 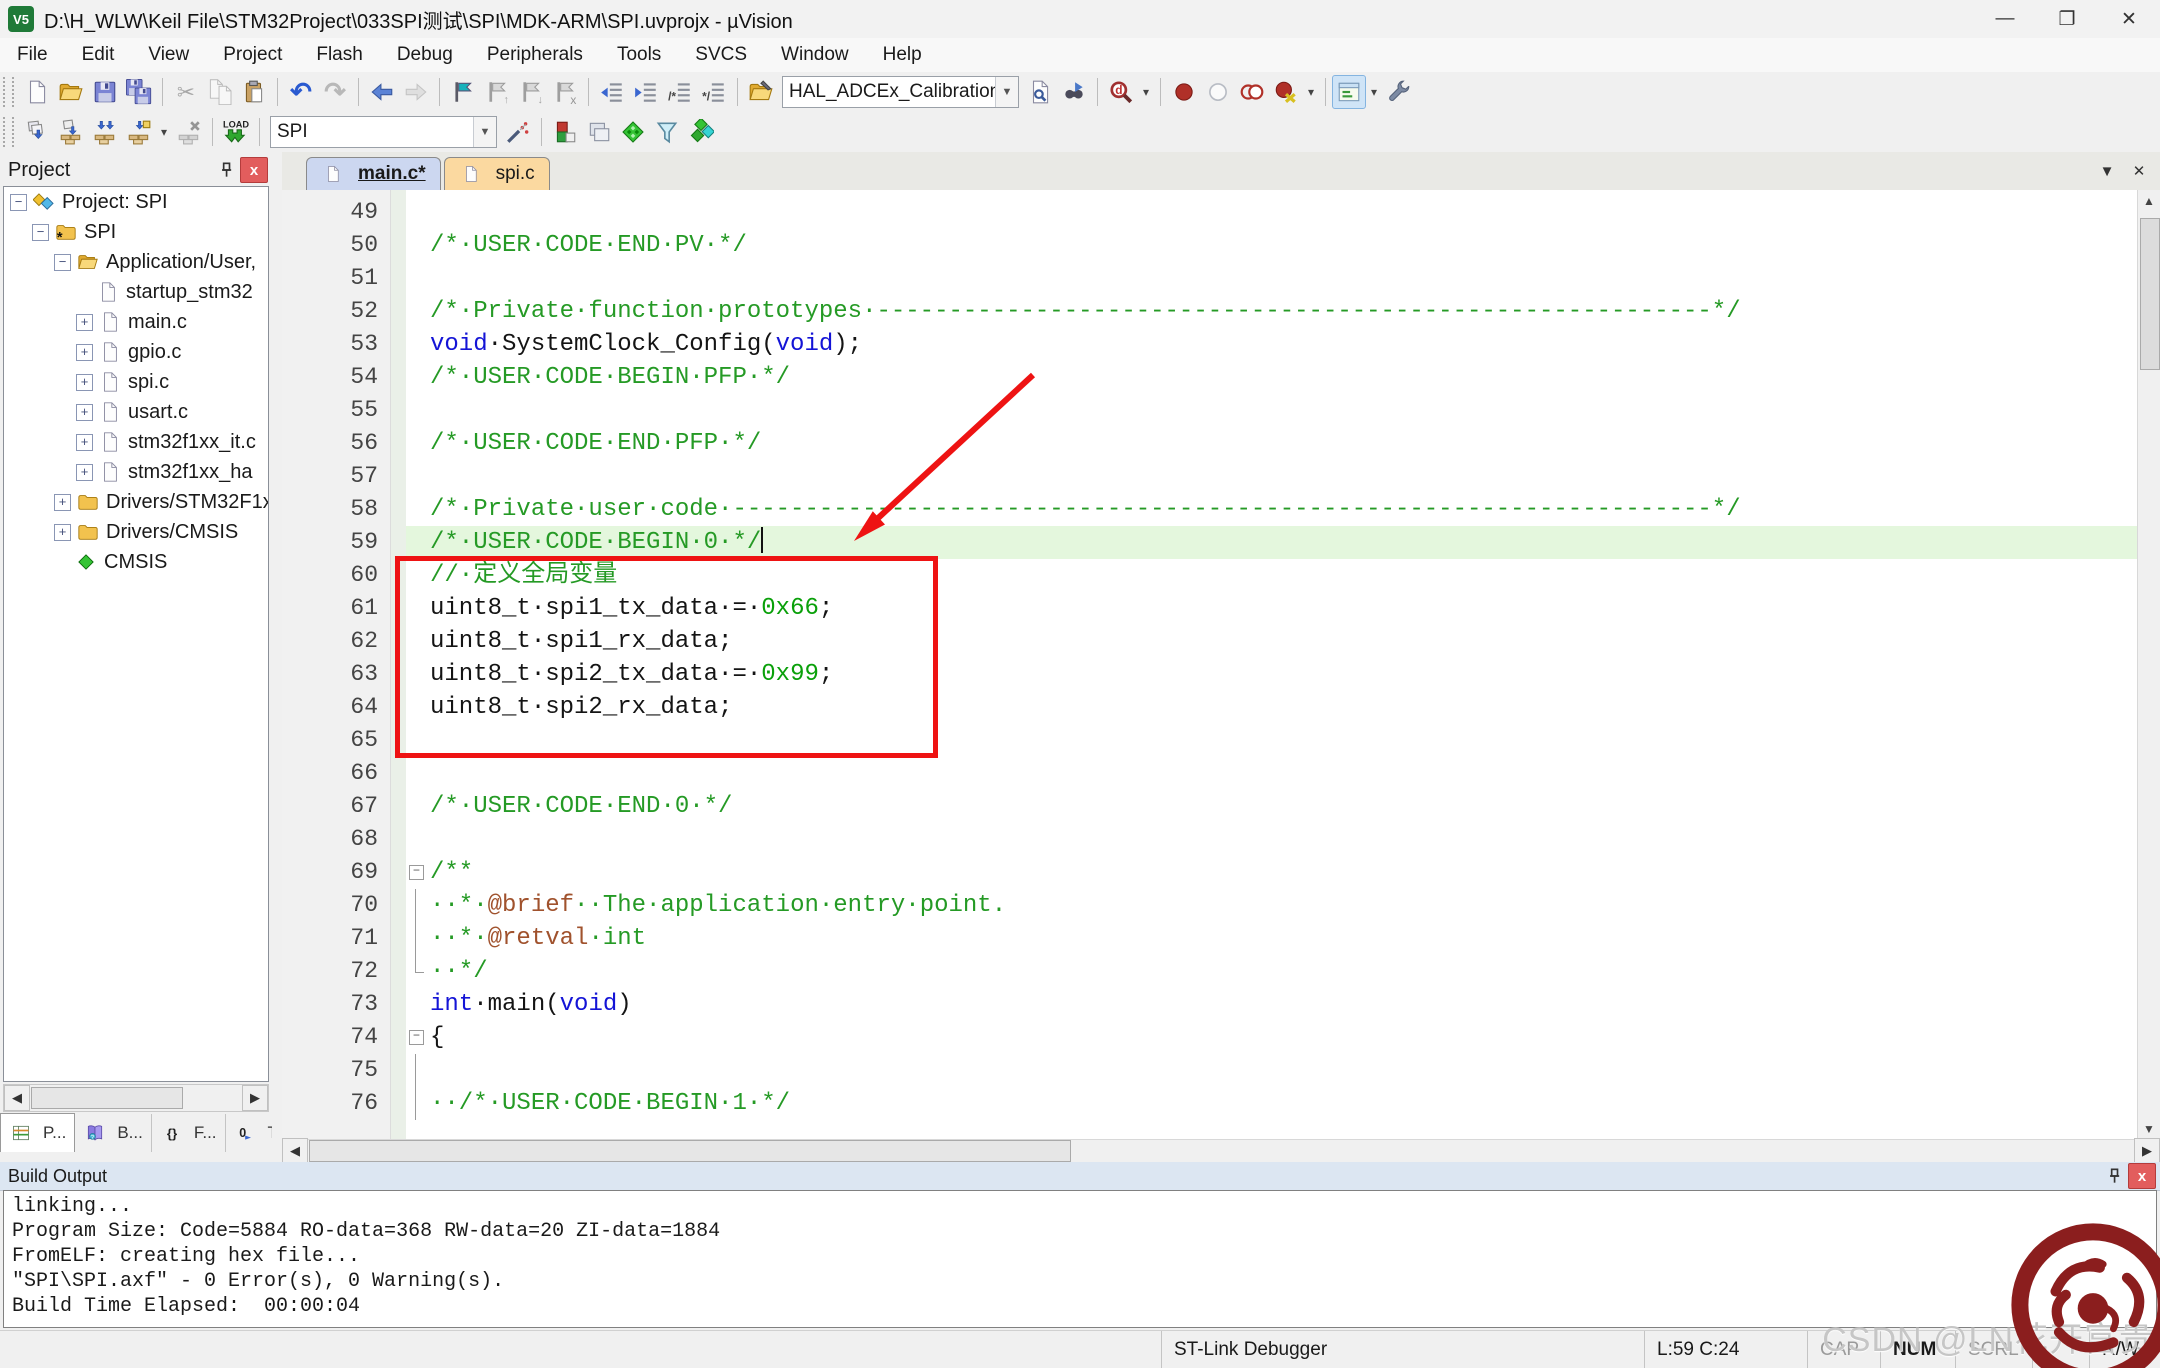 I want to click on cut-button: ✂, so click(x=186, y=92).